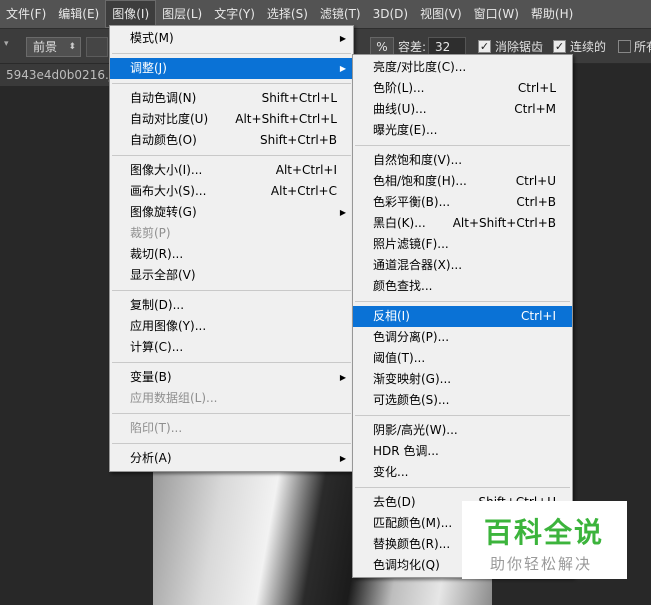  Describe the element at coordinates (26, 14) in the screenshot. I see `menubar-item-0: 文件(F)` at that location.